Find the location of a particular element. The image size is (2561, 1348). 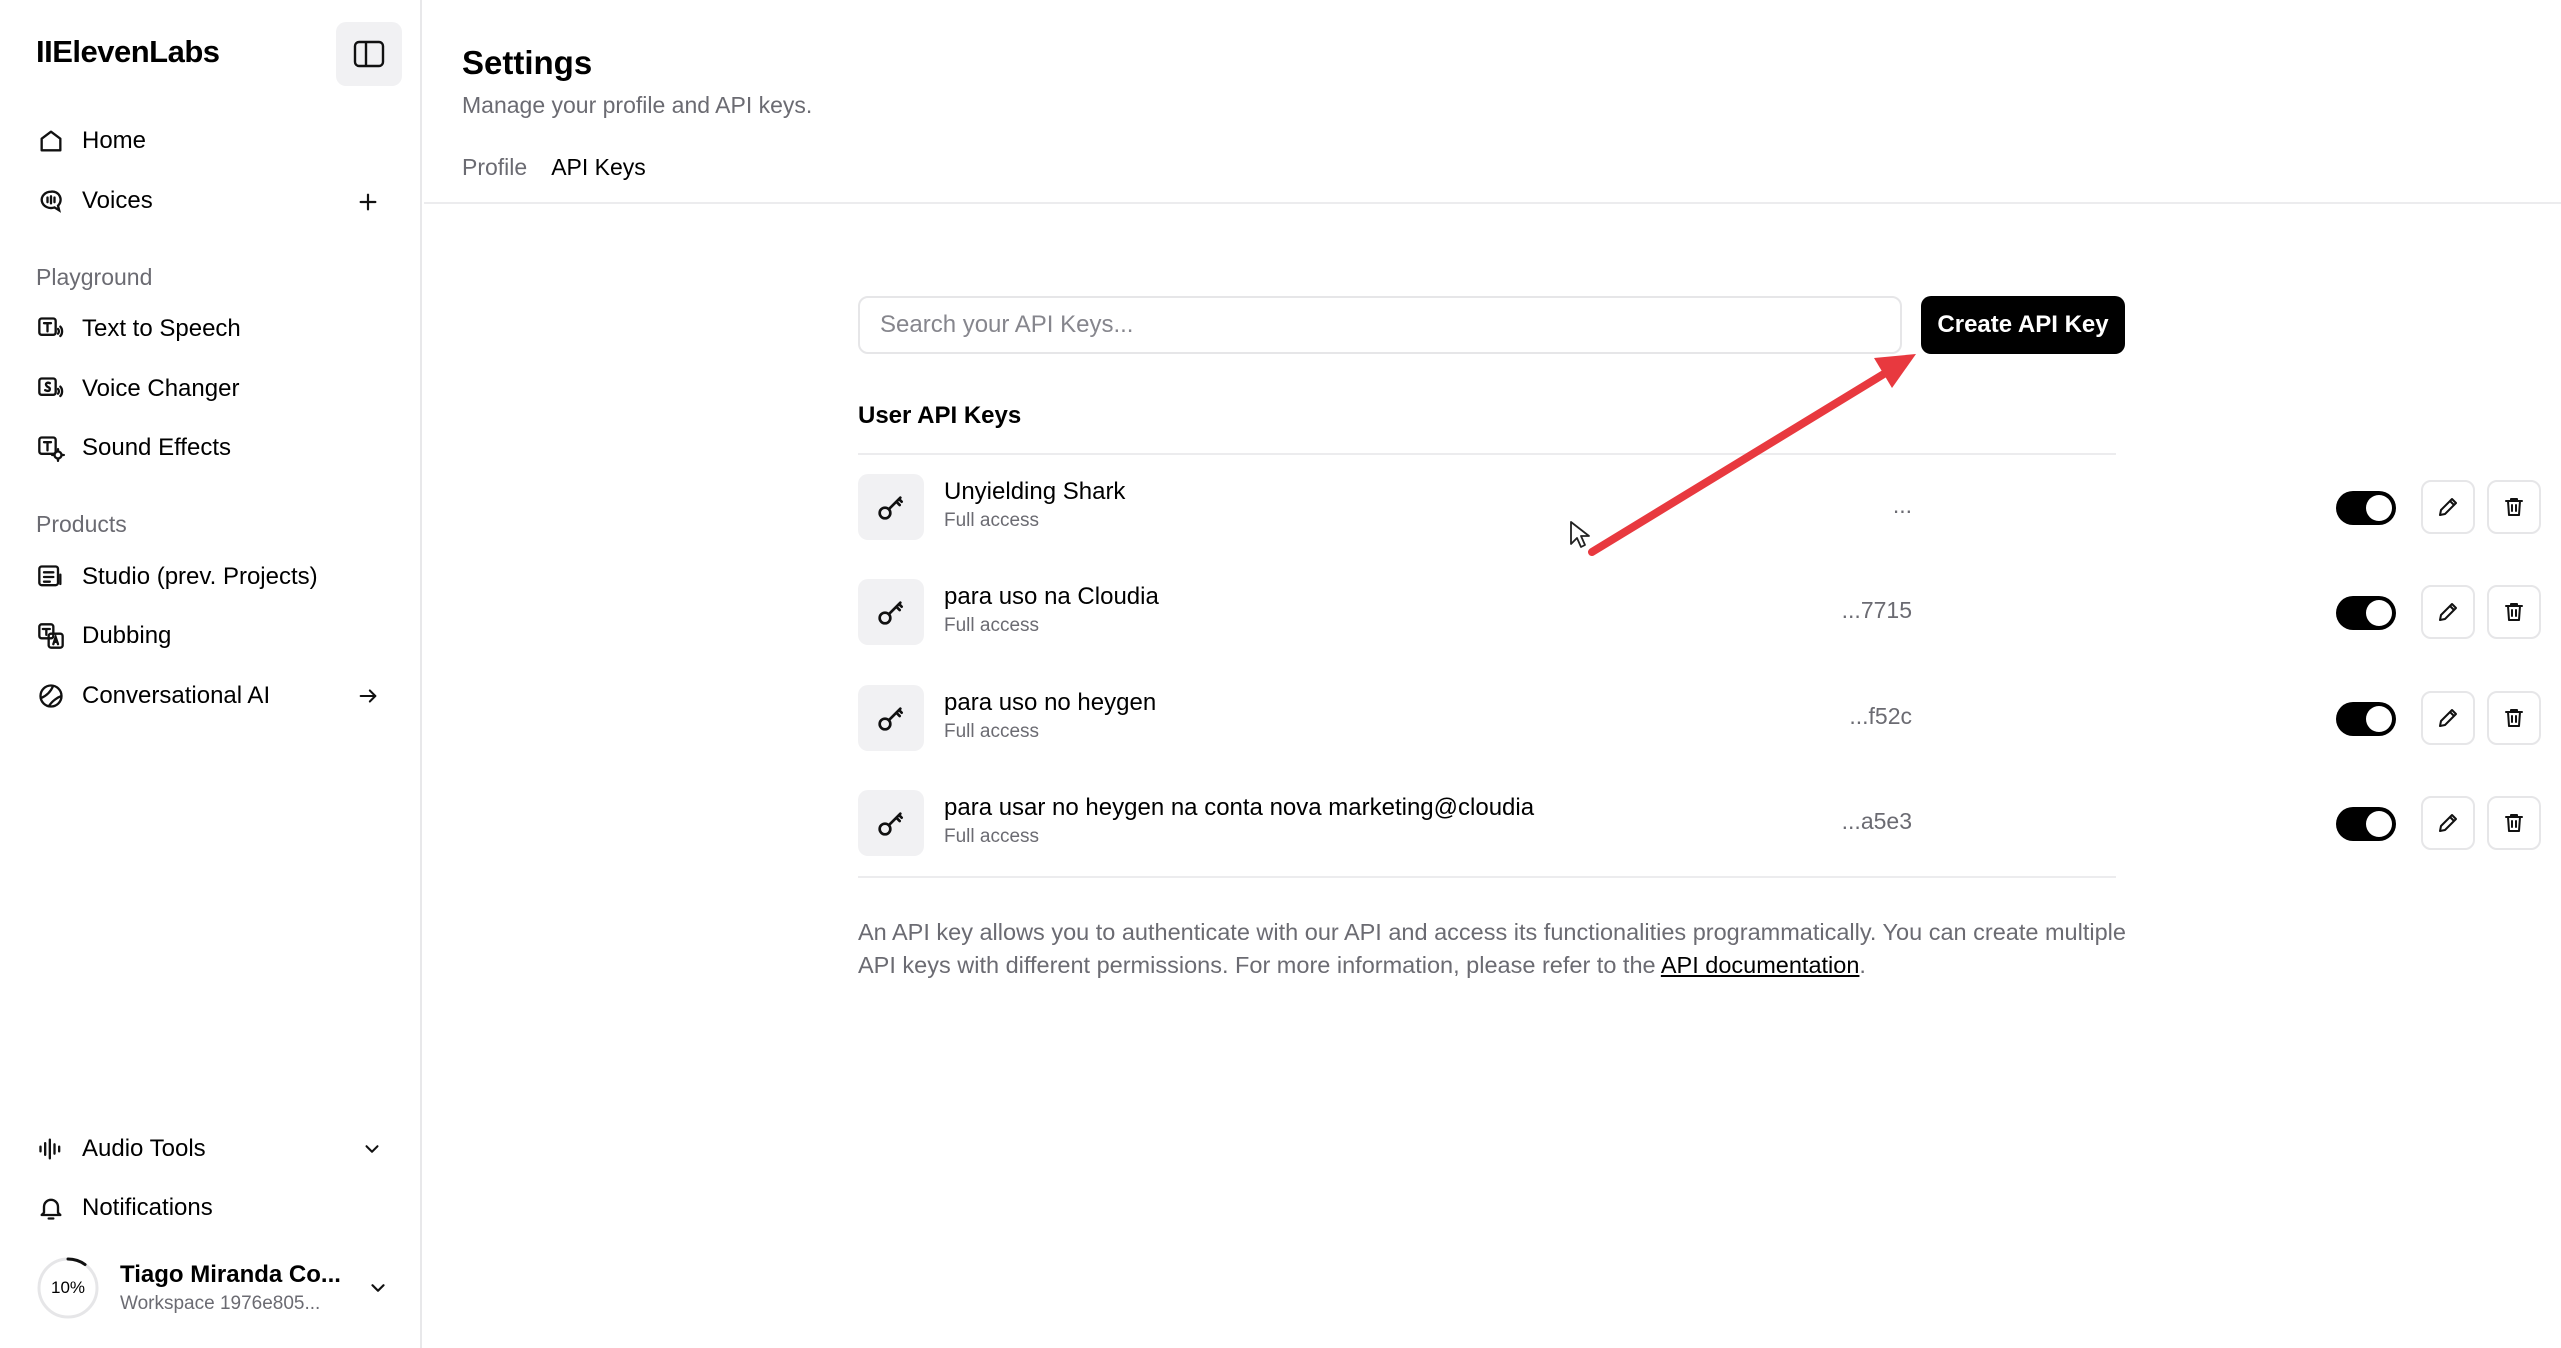

sidebar-item-home: Home is located at coordinates (91, 141).